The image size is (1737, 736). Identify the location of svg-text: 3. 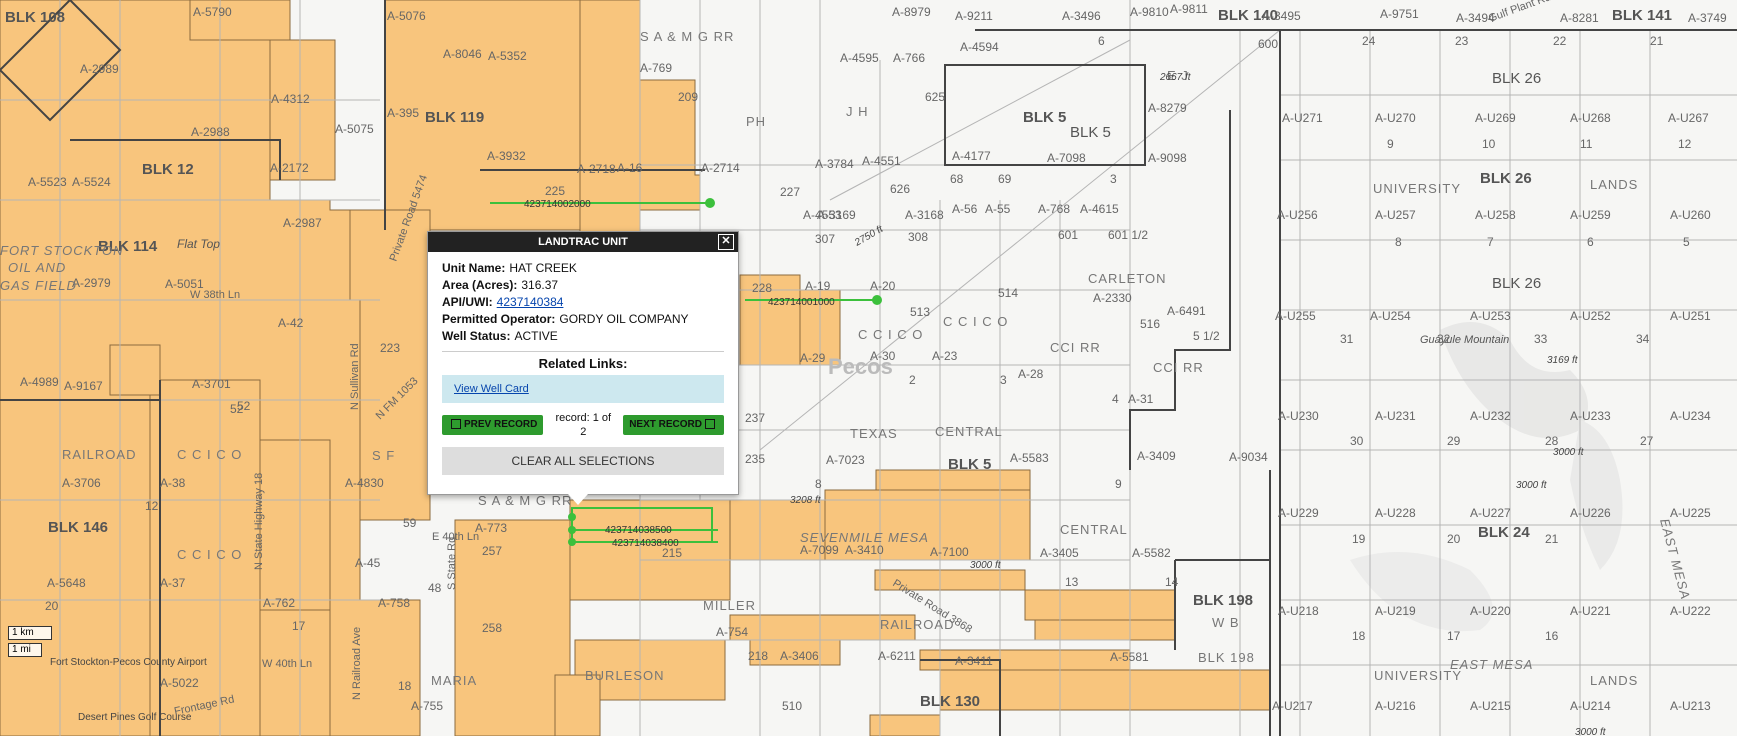
(1113, 179).